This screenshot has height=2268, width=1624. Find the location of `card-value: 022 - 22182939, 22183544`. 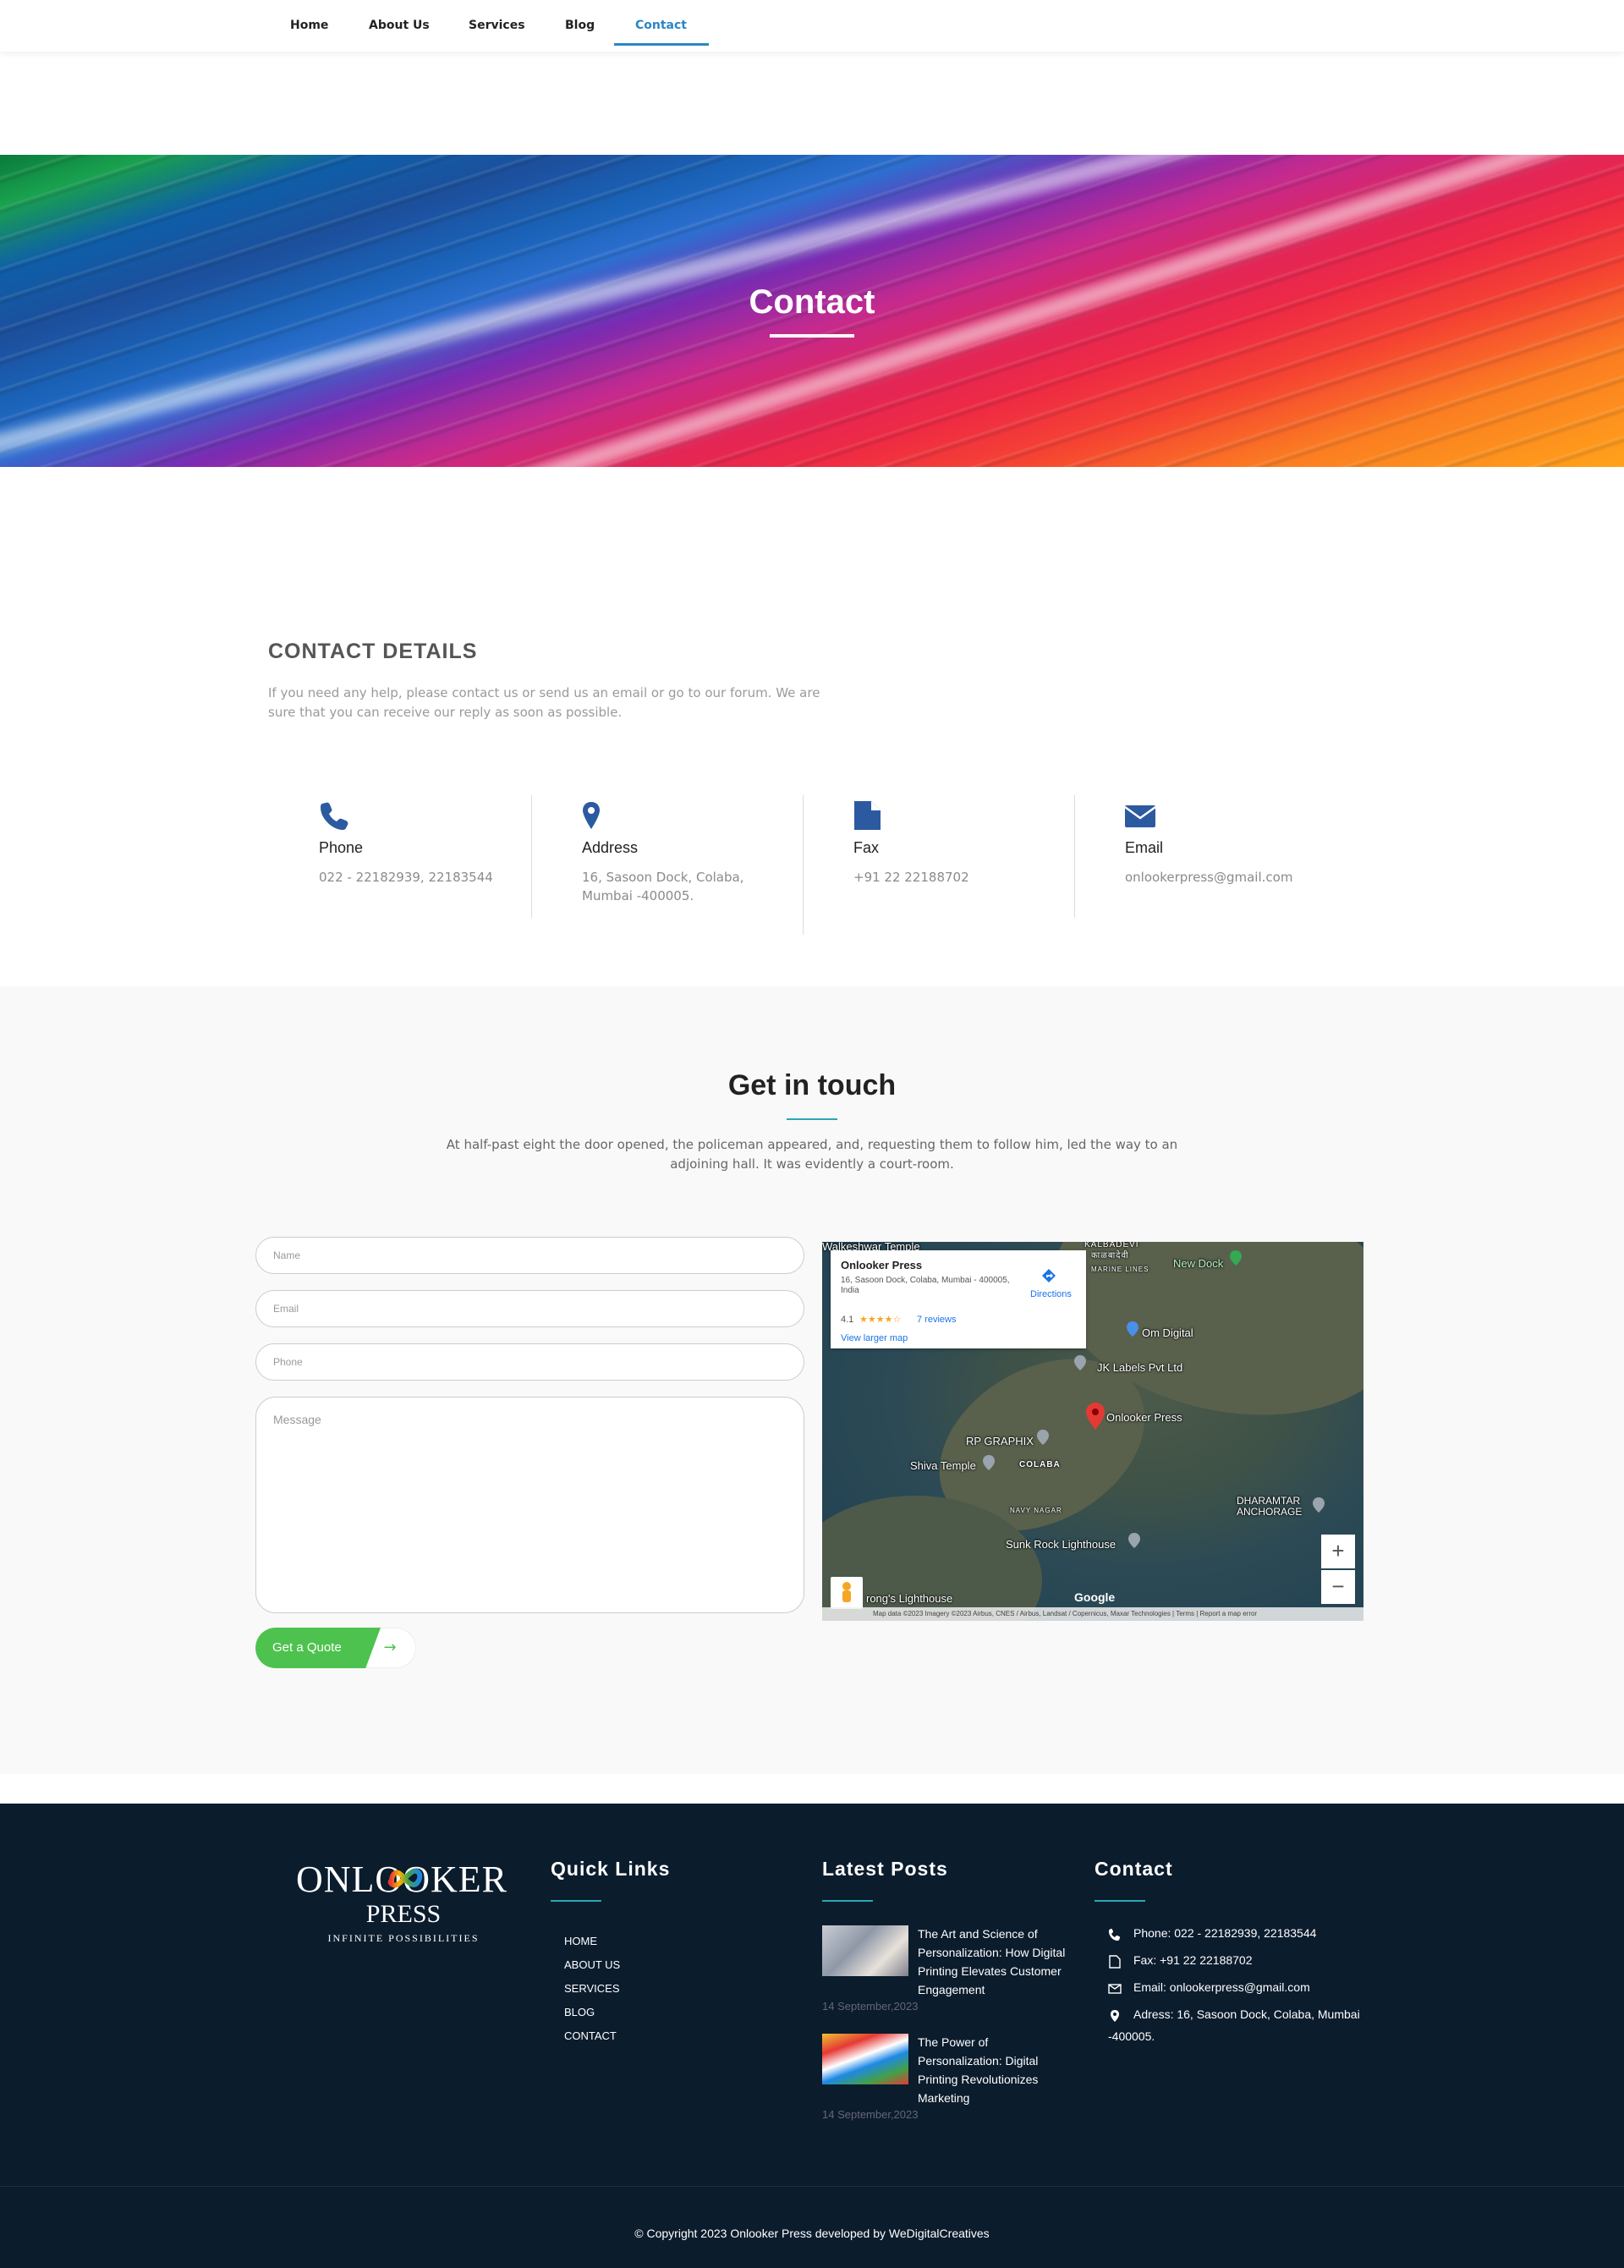

card-value: 022 - 22182939, 22183544 is located at coordinates (406, 877).